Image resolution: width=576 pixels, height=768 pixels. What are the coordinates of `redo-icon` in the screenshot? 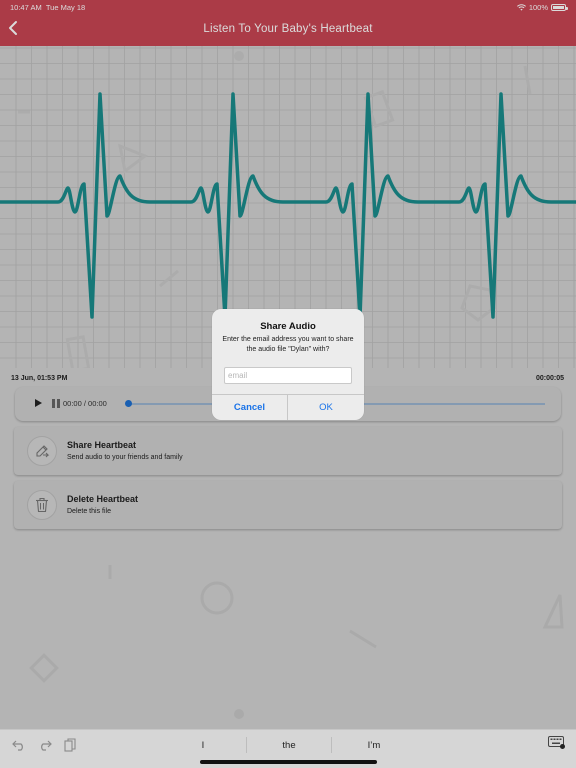 It's located at (45, 747).